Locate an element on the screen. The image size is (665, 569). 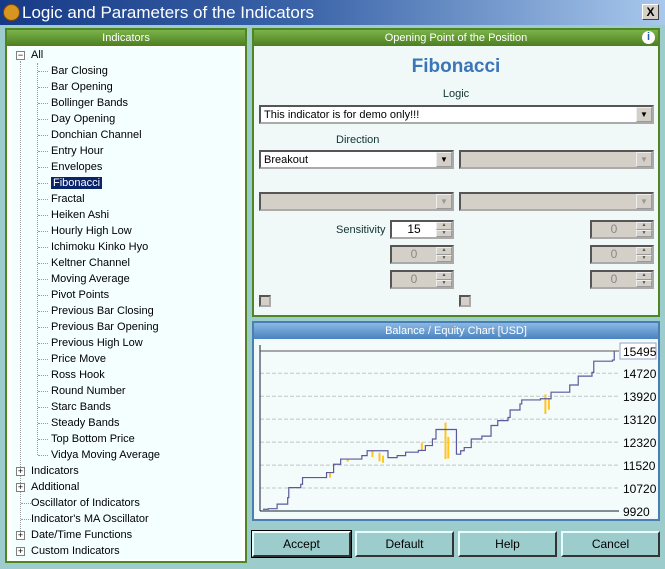
tree-item: Donchian Channel is located at coordinates (96, 135).